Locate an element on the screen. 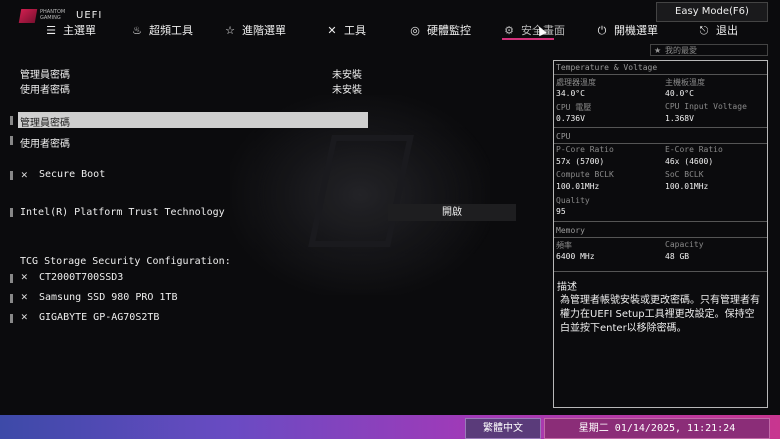  mem-freq-value: 6400 MHz is located at coordinates (575, 256).